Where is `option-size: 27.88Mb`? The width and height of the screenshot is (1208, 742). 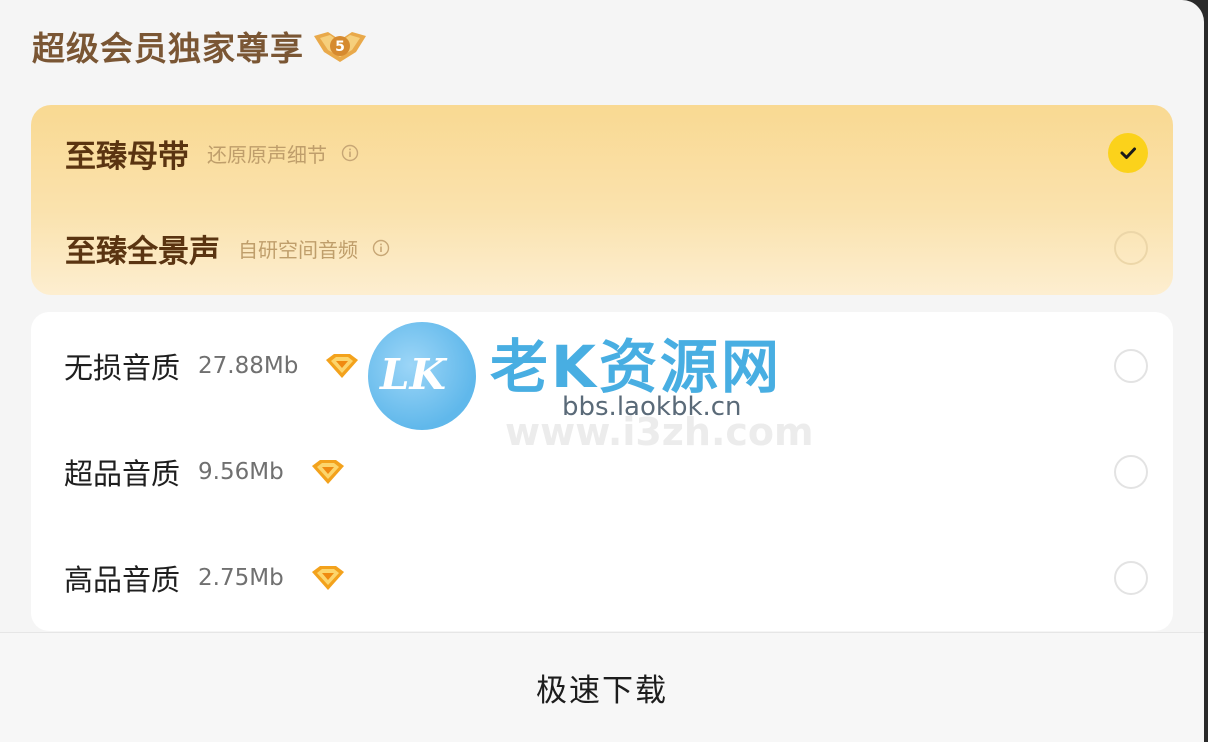 option-size: 27.88Mb is located at coordinates (248, 366).